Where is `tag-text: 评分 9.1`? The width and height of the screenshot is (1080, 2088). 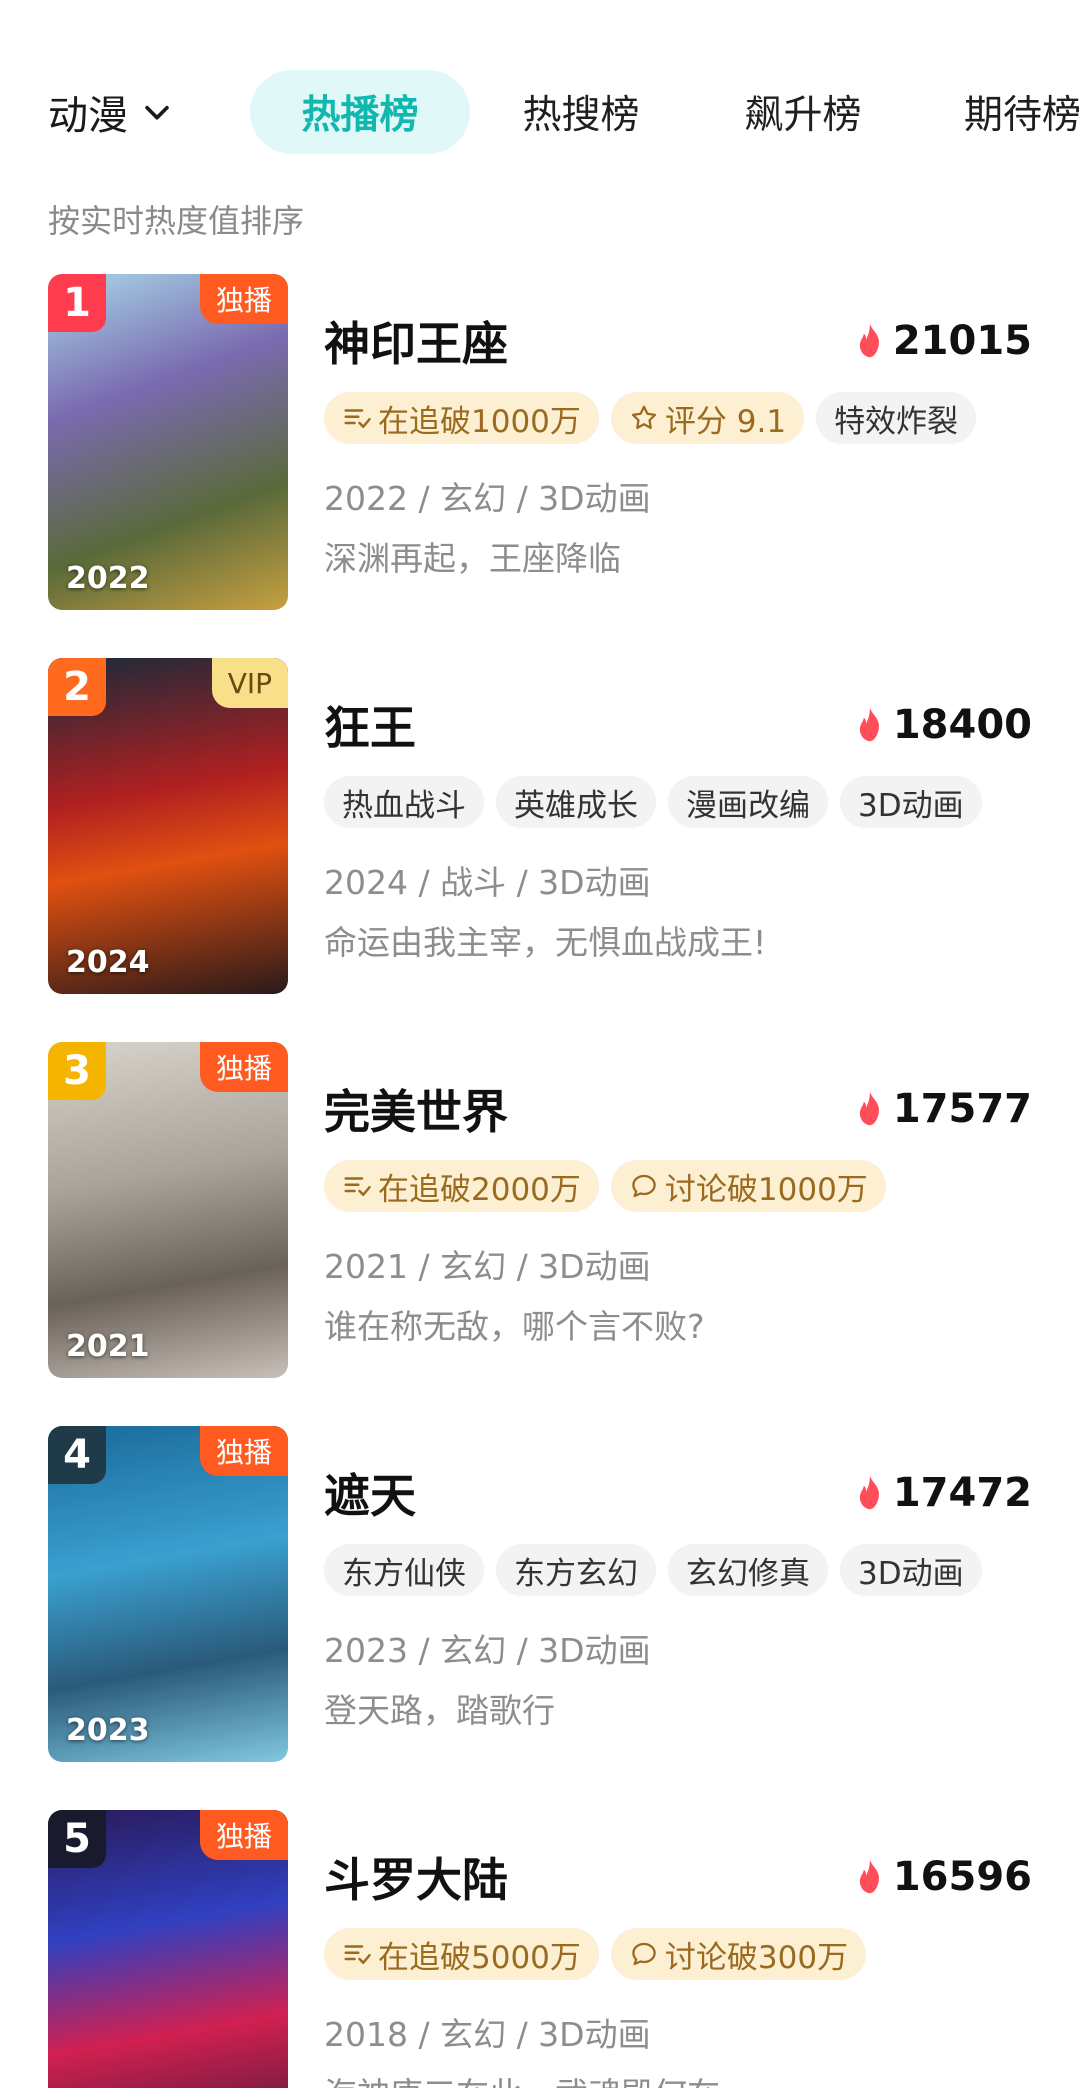 tag-text: 评分 9.1 is located at coordinates (725, 421).